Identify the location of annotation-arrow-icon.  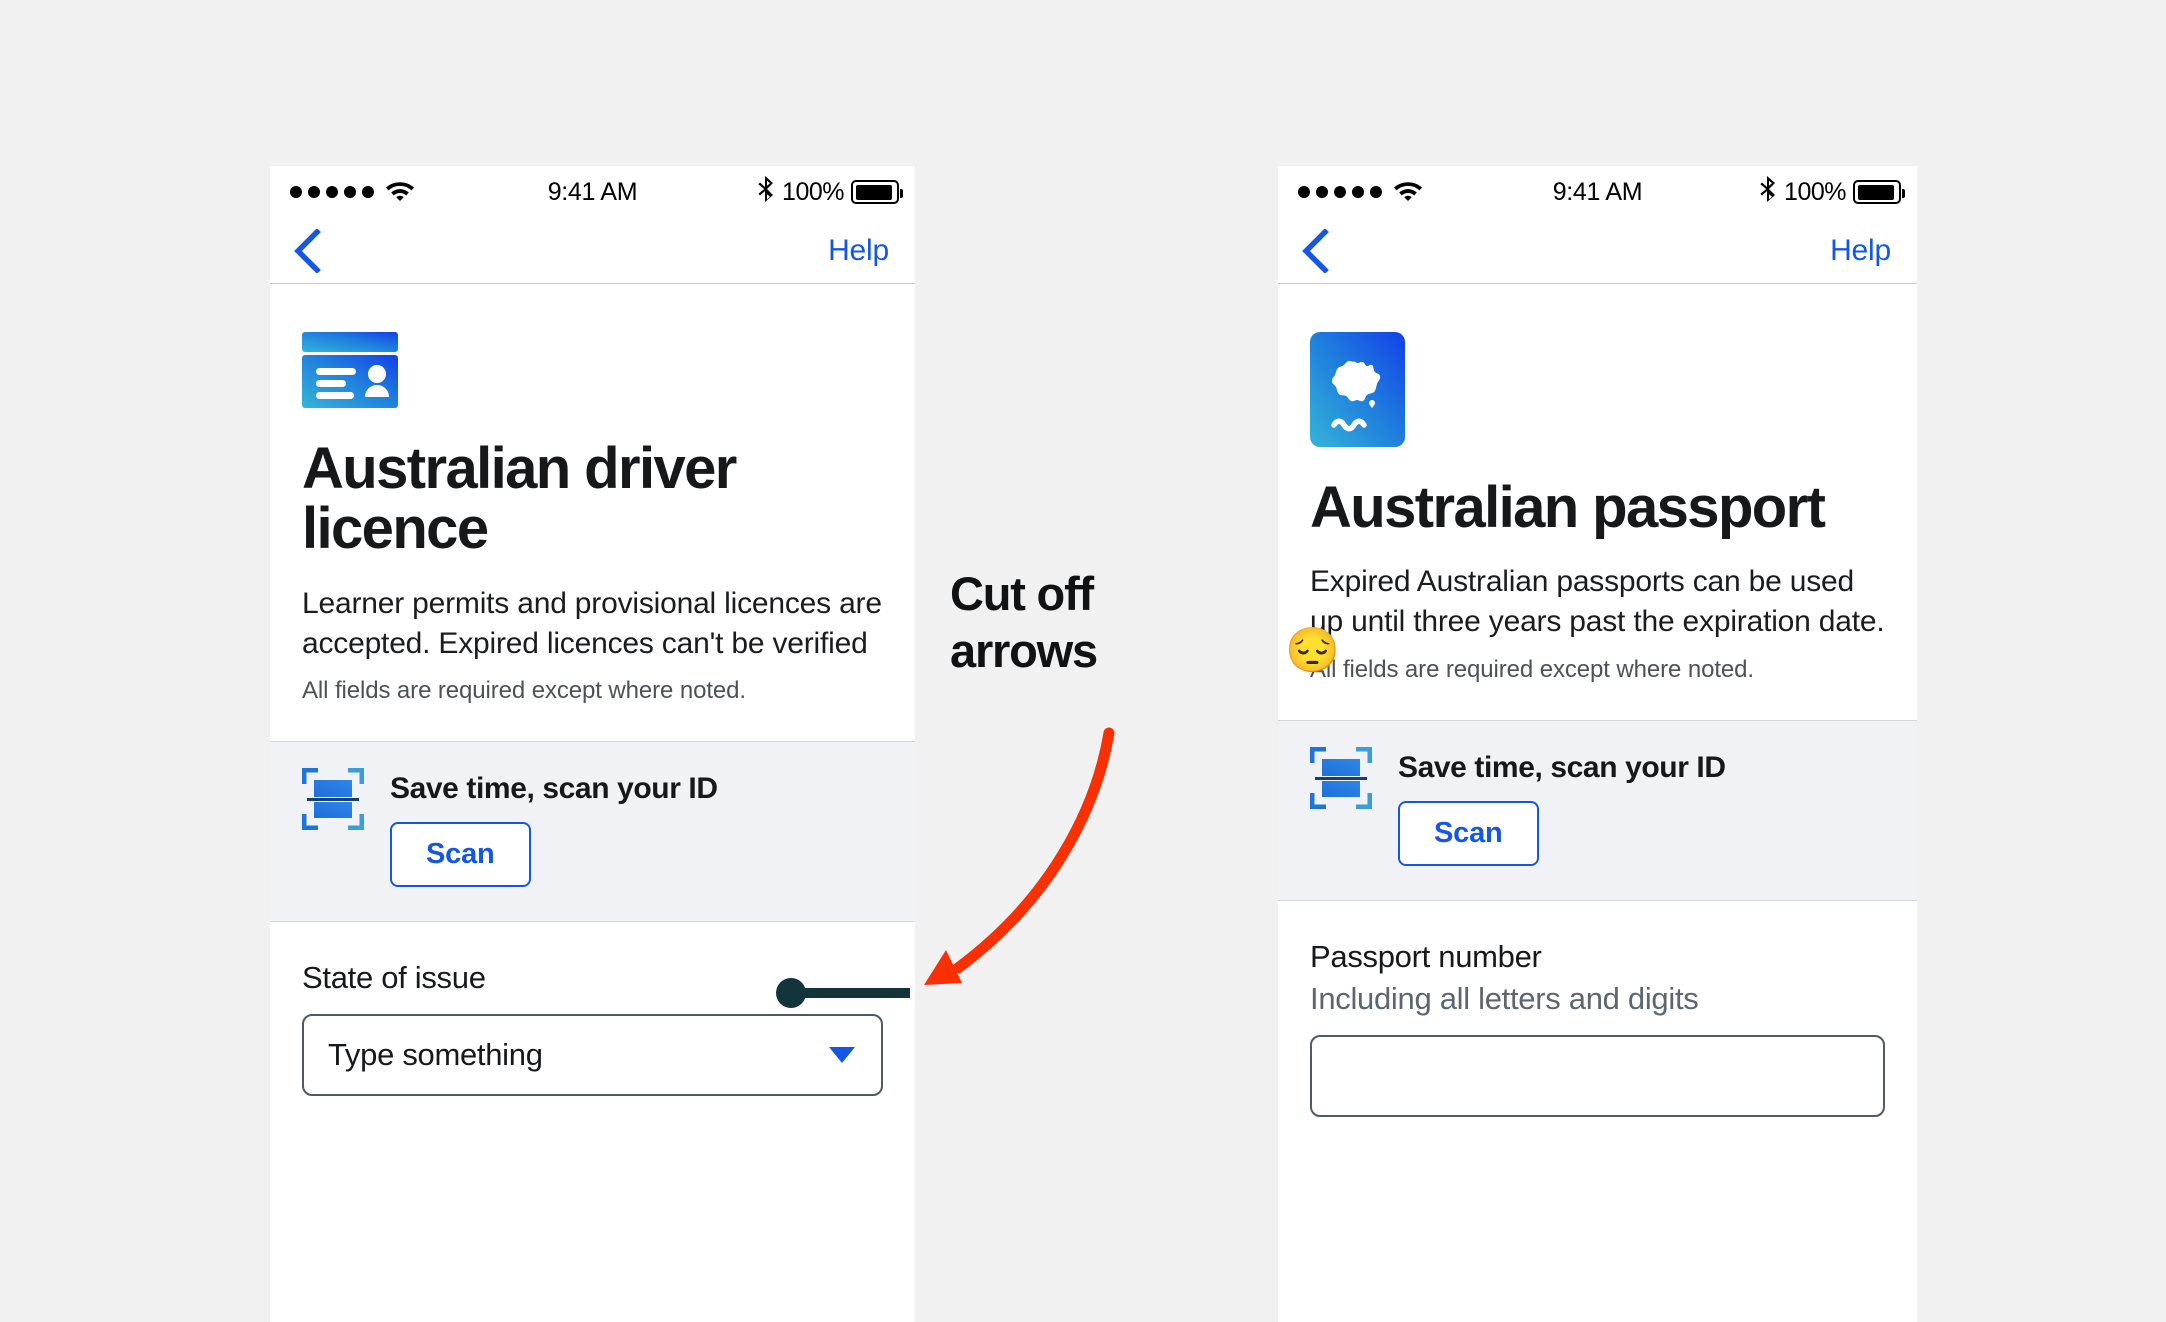
(1019, 856).